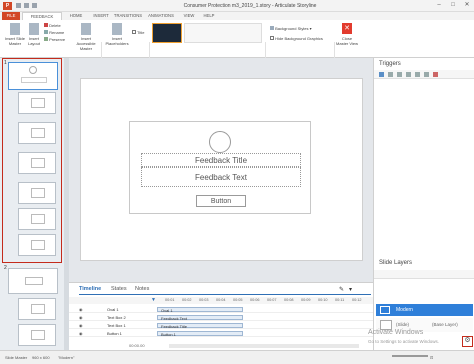 The image size is (474, 364). Describe the element at coordinates (200, 326) in the screenshot. I see `row-timeline-bar: Feedback Title` at that location.